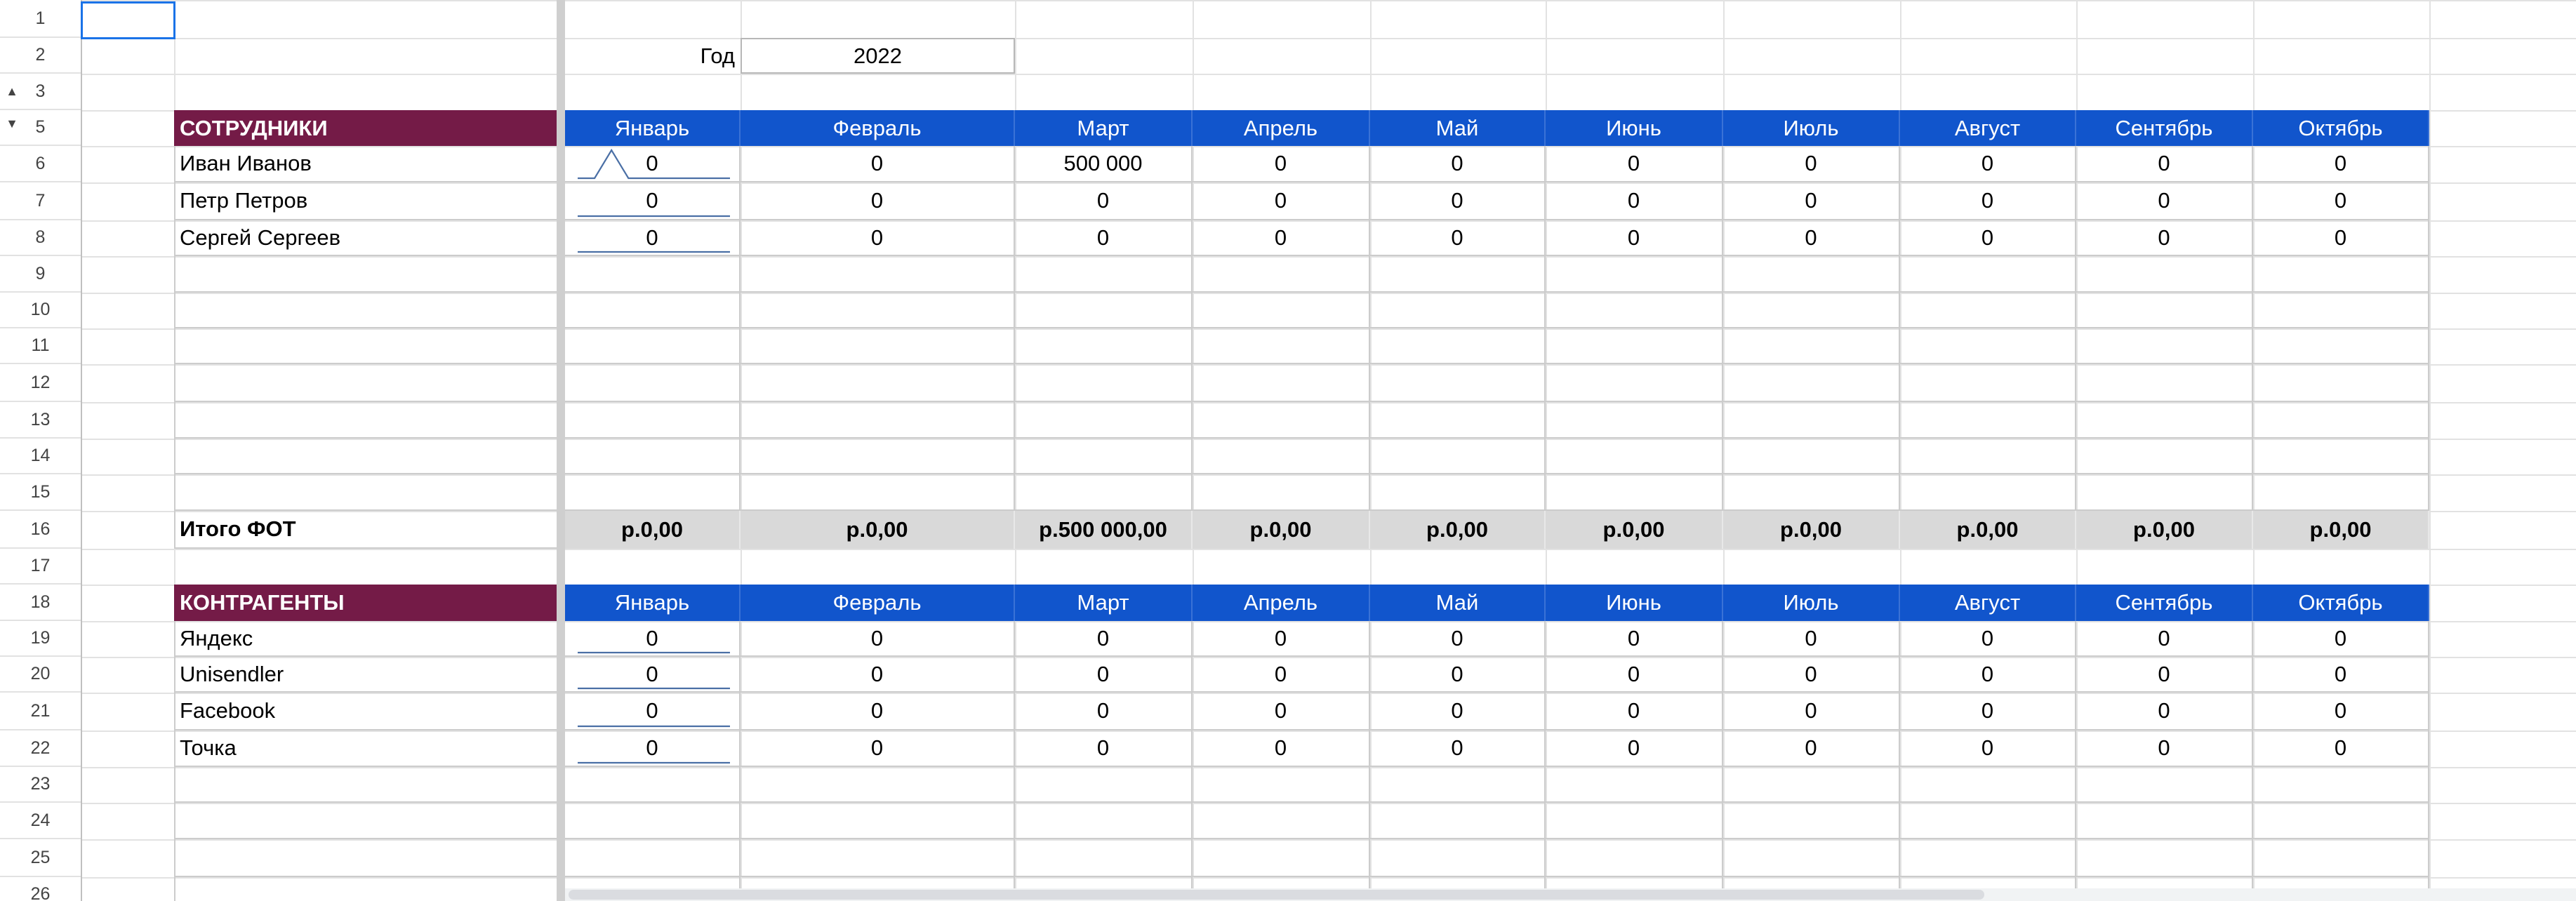  I want to click on row-number: 10, so click(41, 311).